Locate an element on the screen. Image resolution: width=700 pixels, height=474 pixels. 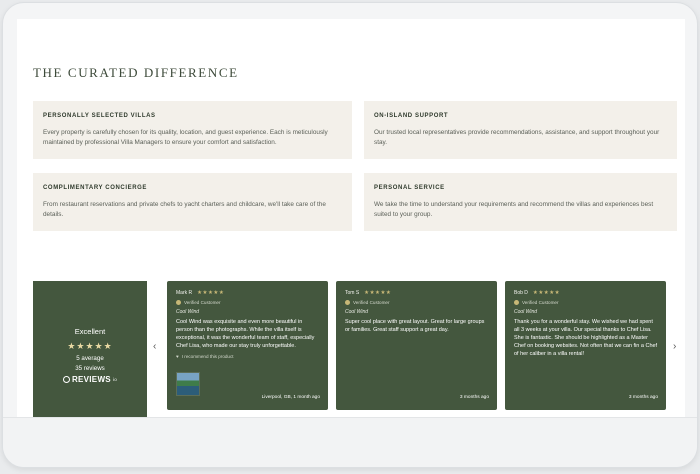
feature-title: PERSONAL SERVICE is located at coordinates (409, 188).